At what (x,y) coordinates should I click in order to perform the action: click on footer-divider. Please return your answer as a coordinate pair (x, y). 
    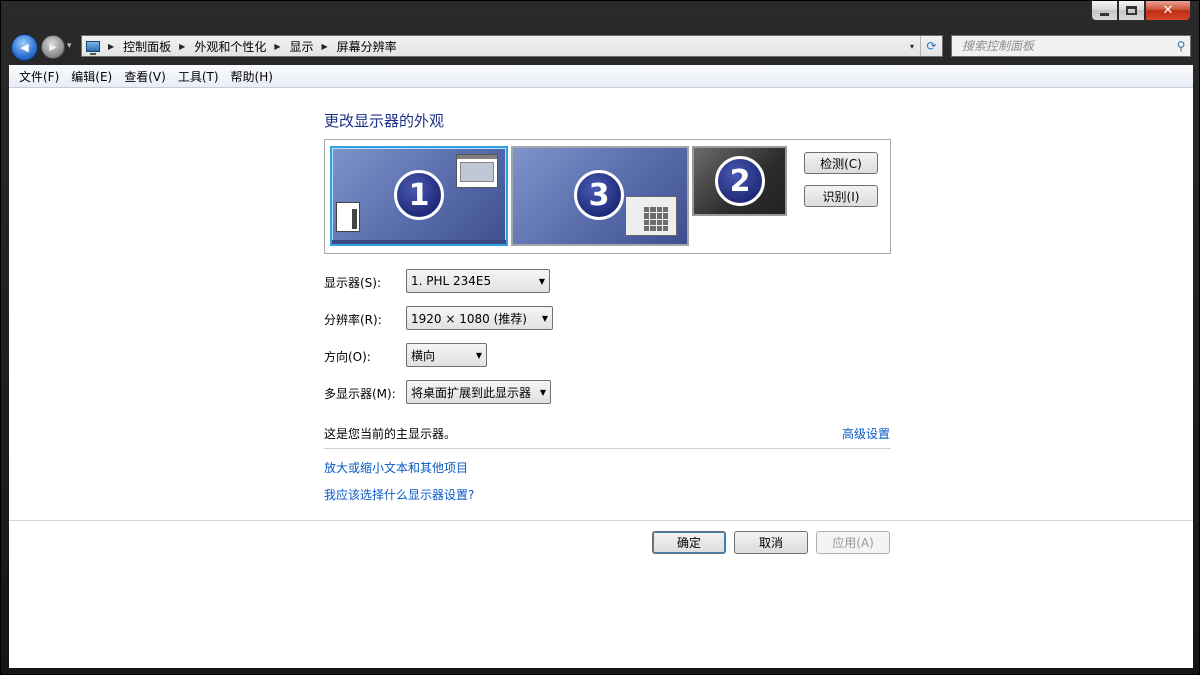
    Looking at the image, I should click on (601, 520).